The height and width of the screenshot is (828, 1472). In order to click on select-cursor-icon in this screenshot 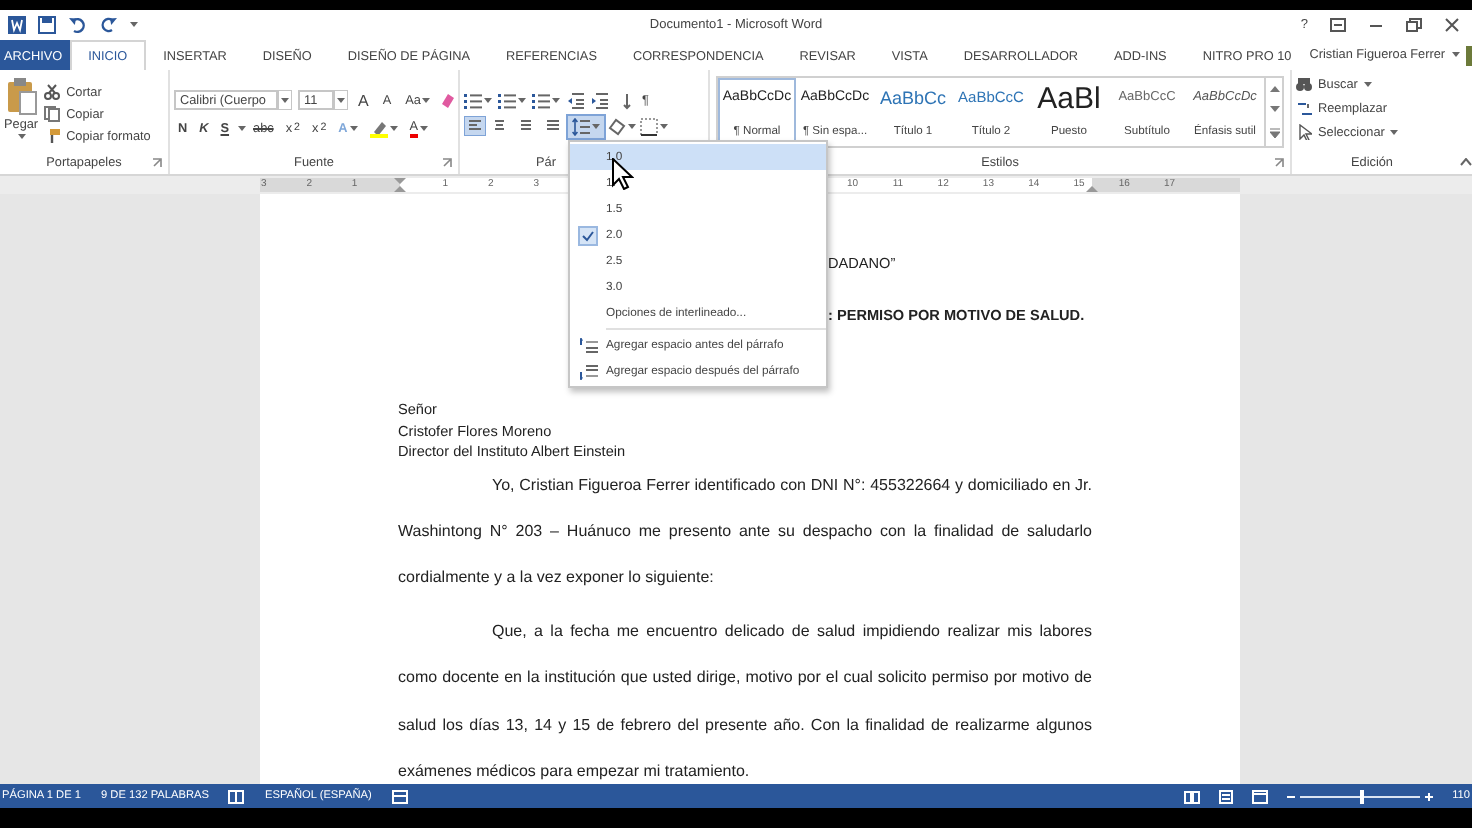, I will do `click(1304, 132)`.